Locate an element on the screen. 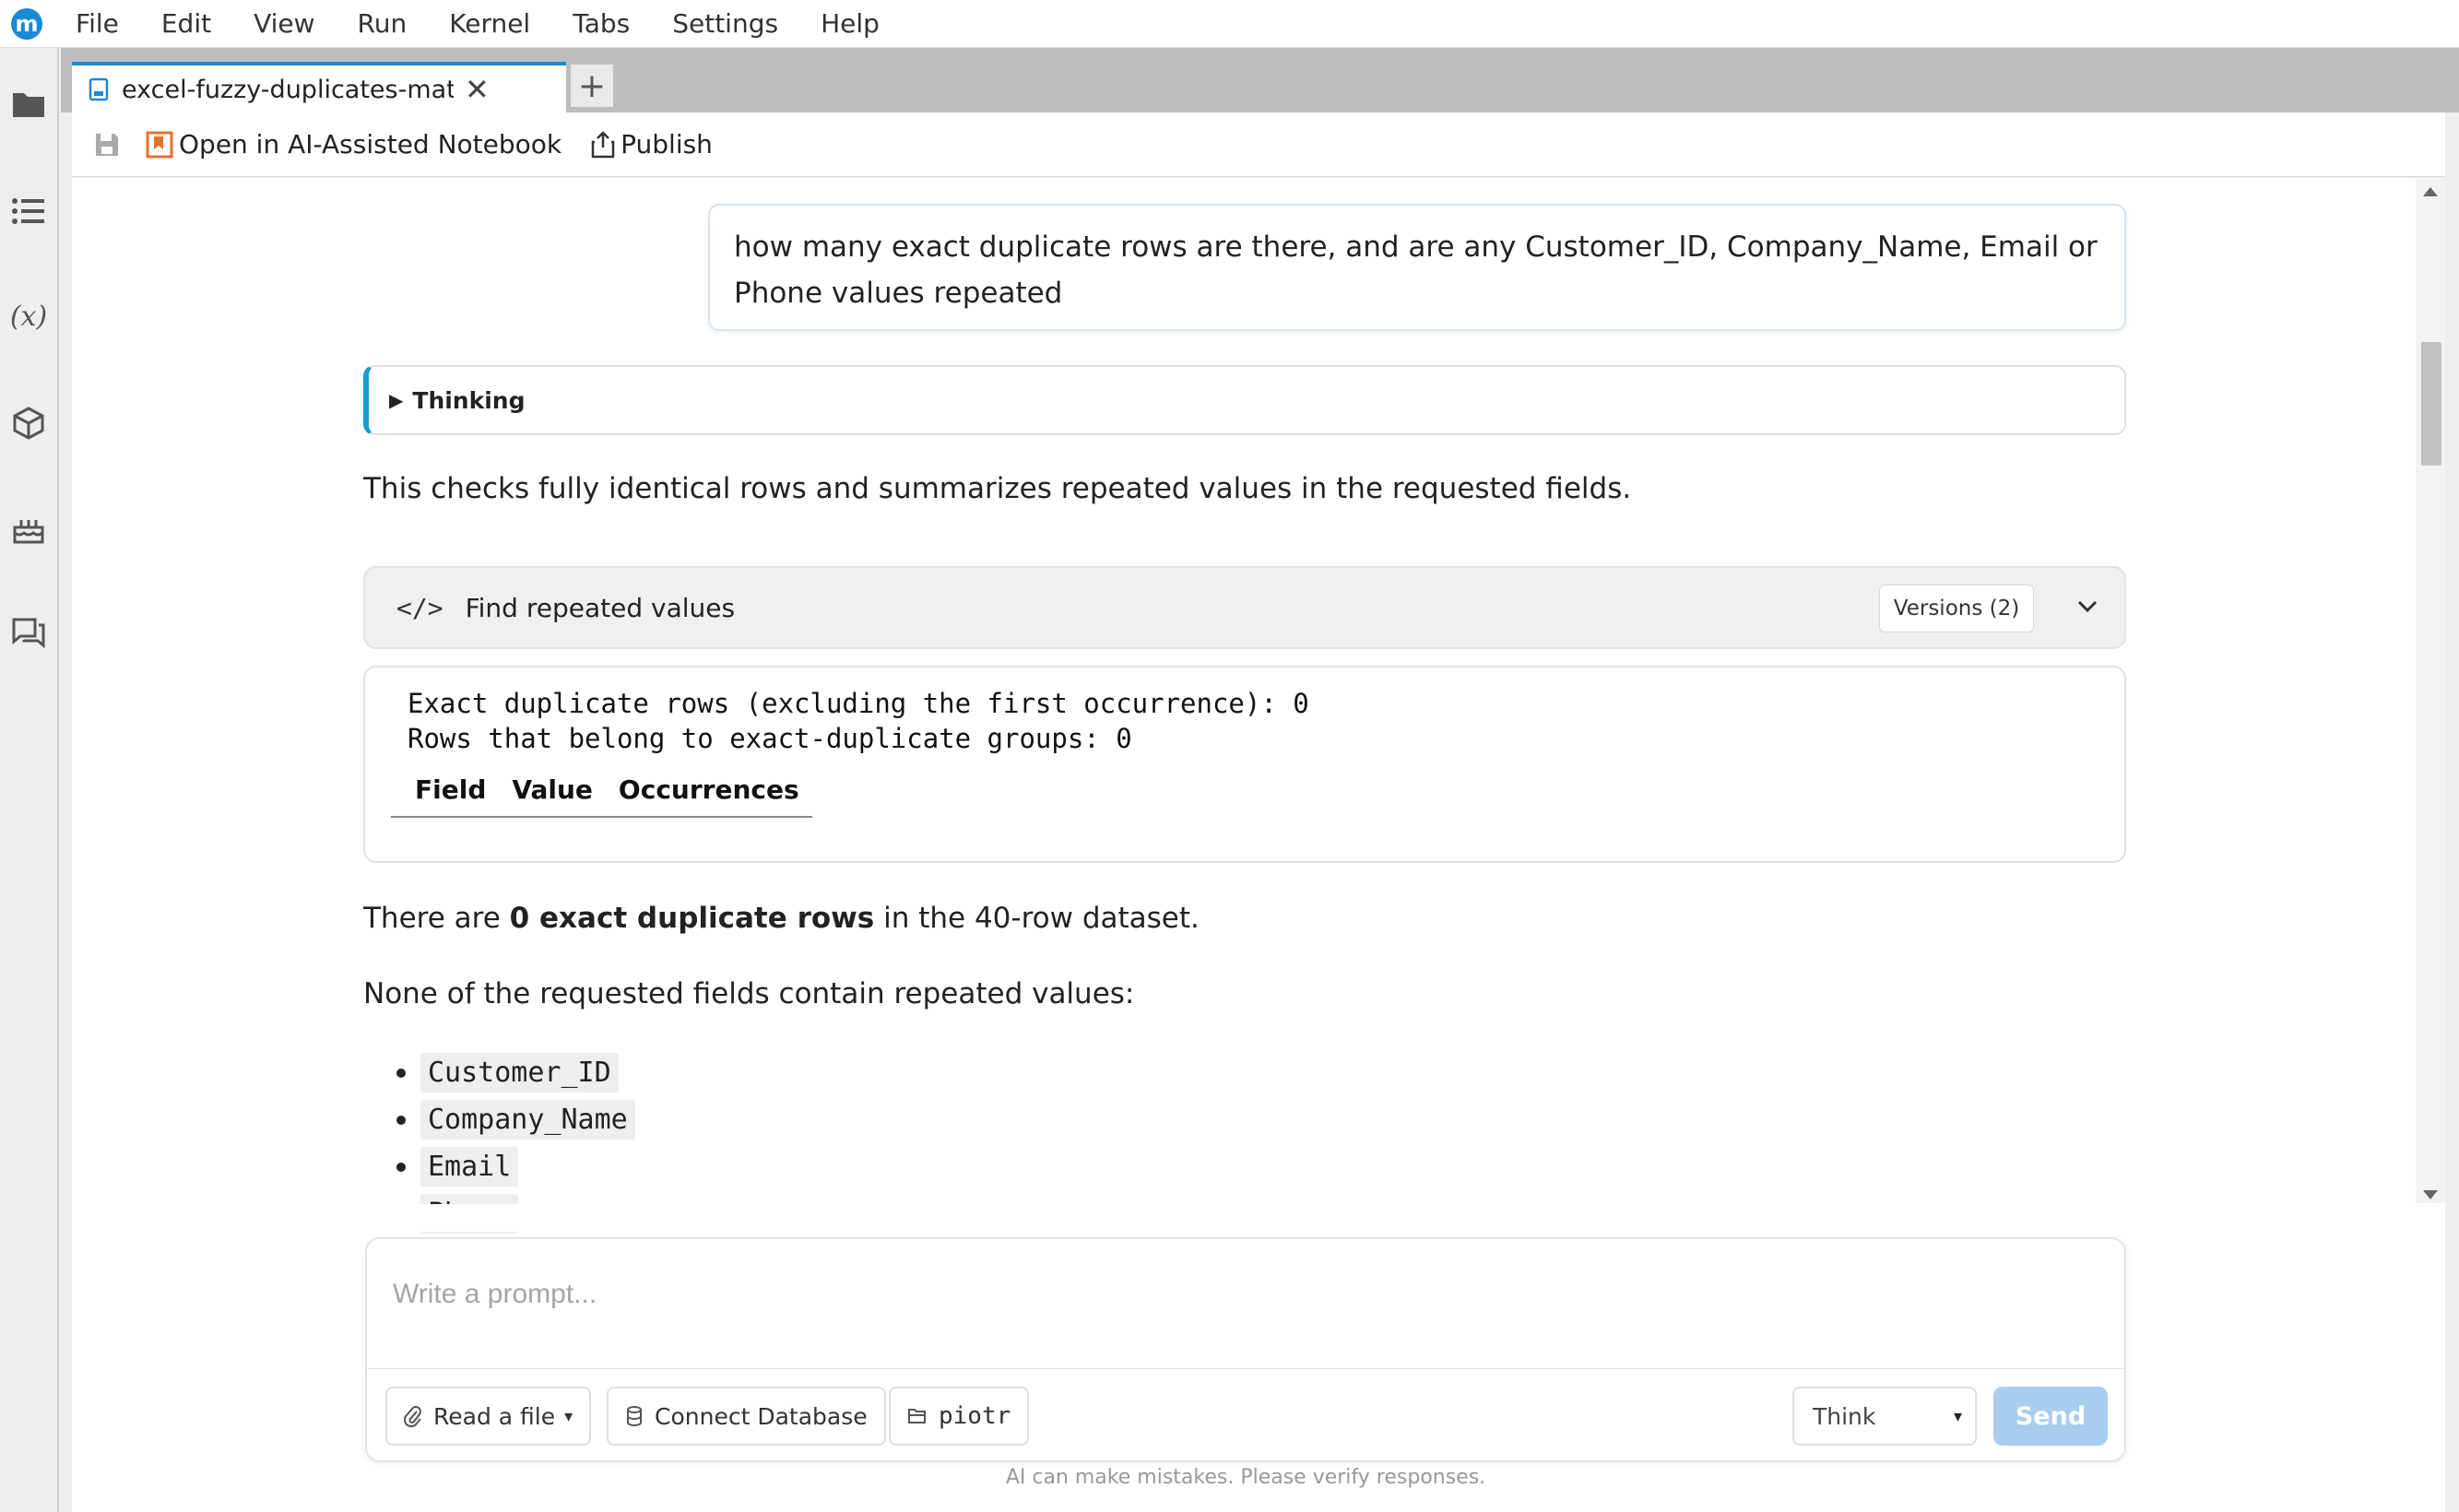  expand-triangle-icon: ▶ is located at coordinates (396, 400).